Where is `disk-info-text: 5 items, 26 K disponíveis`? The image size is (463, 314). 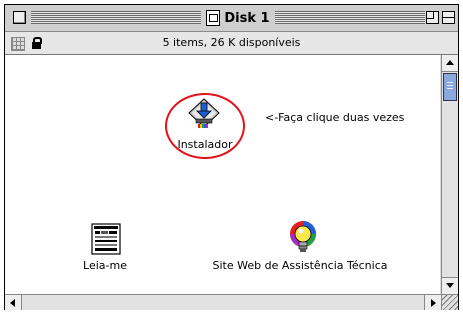 disk-info-text: 5 items, 26 K disponíveis is located at coordinates (231, 42).